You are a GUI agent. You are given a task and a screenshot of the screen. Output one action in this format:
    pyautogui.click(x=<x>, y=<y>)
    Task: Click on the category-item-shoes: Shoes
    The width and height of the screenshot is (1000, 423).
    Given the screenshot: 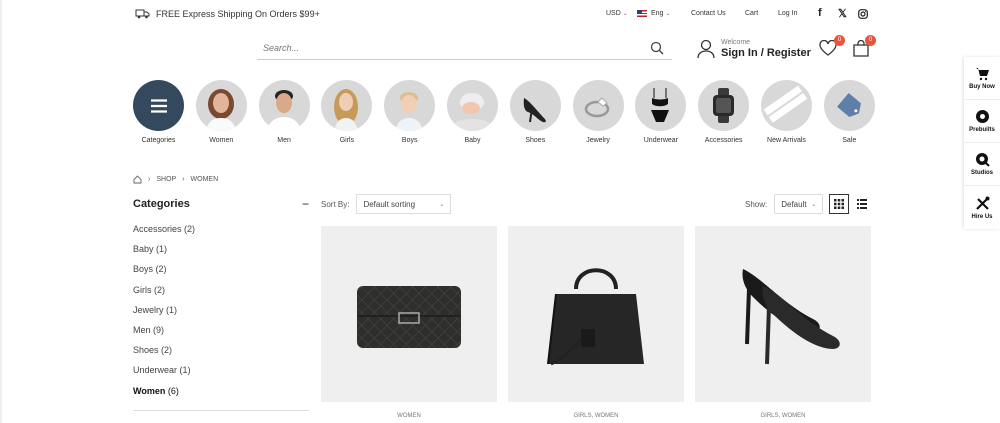 What is the action you would take?
    pyautogui.click(x=535, y=112)
    